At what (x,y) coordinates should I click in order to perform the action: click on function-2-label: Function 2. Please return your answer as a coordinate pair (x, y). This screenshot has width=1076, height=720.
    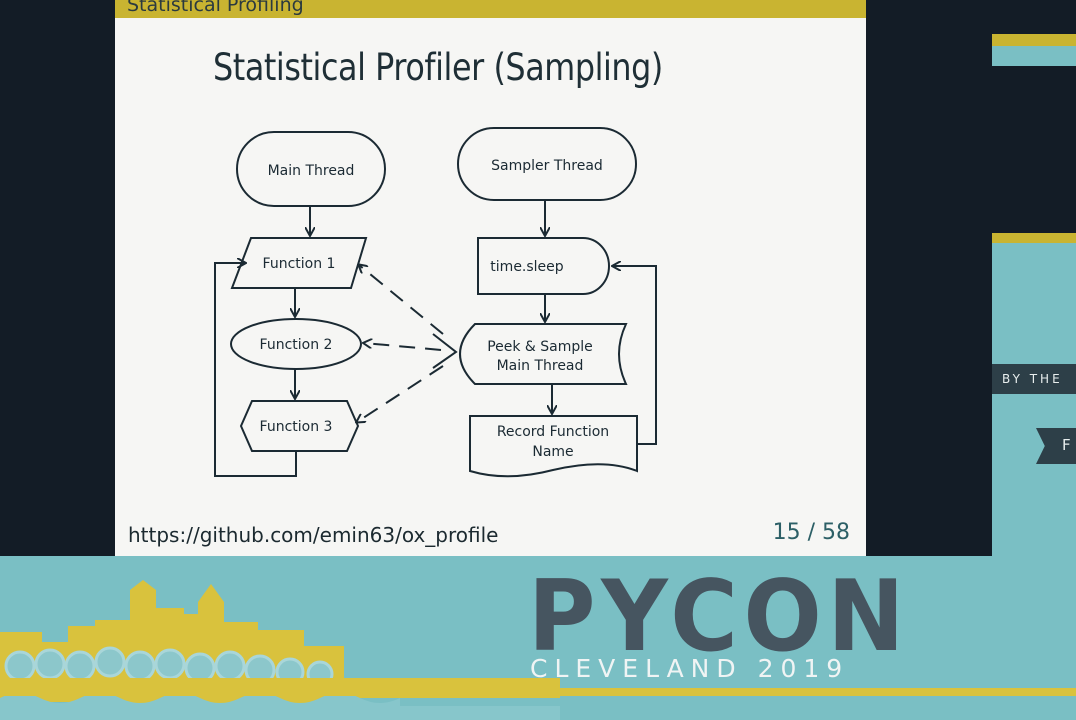
    Looking at the image, I should click on (296, 345).